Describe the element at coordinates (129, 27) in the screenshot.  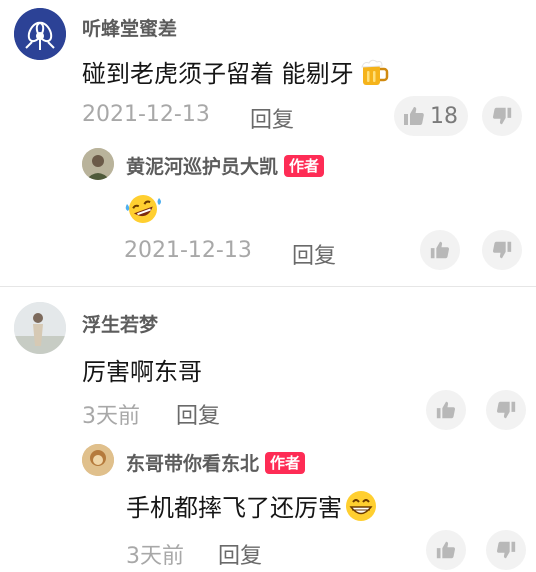
I see `comment-author: 听蜂堂蜜差` at that location.